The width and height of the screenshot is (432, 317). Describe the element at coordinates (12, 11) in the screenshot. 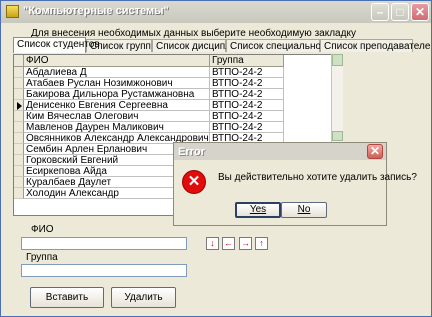

I see `app-icon` at that location.